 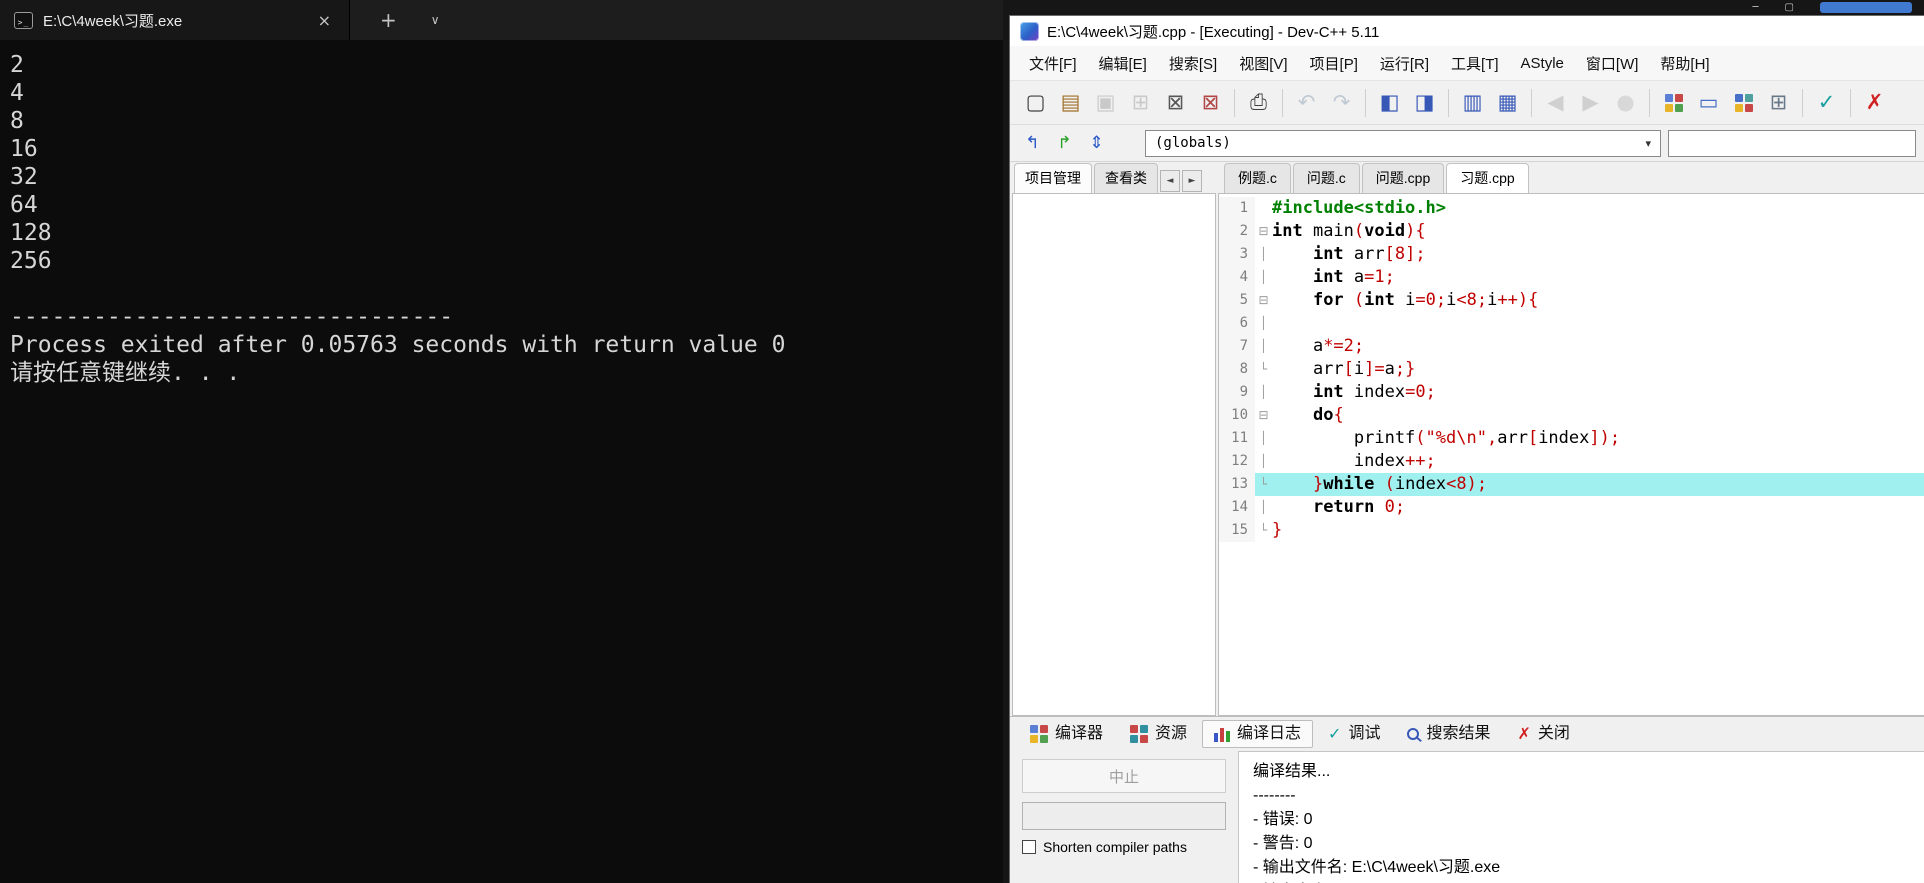 I want to click on tab-resources: 资源, so click(x=1158, y=734).